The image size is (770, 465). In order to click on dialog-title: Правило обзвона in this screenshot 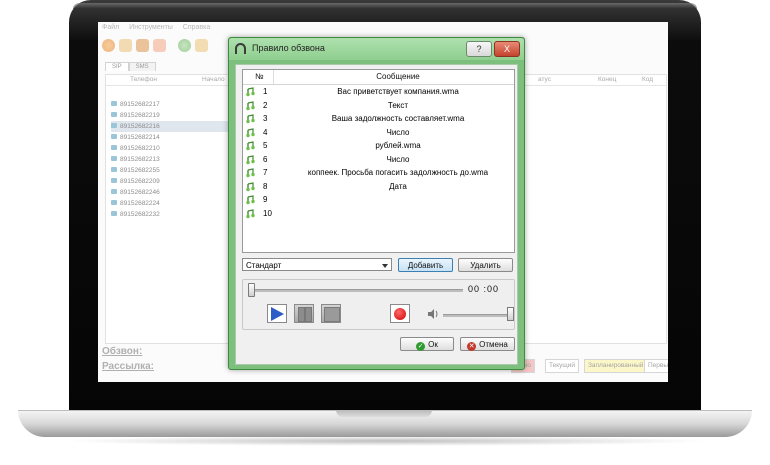, I will do `click(288, 48)`.